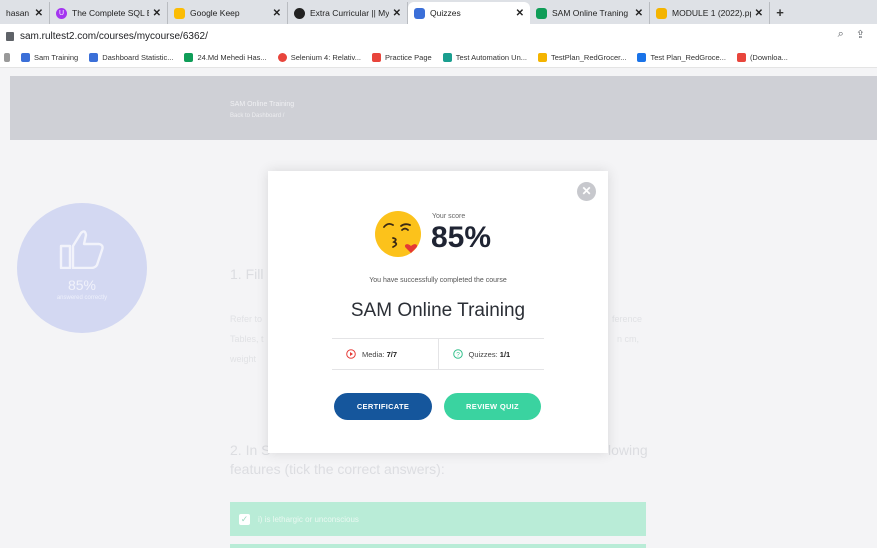 This screenshot has height=548, width=877. I want to click on course-name: SAM Online Training, so click(262, 104).